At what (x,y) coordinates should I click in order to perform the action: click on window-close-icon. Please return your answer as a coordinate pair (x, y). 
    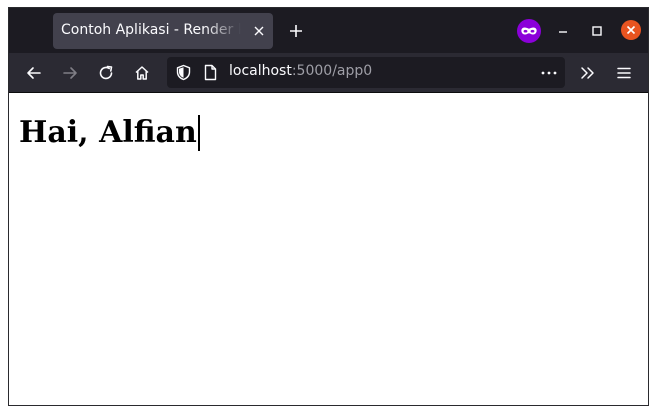
    Looking at the image, I should click on (631, 30).